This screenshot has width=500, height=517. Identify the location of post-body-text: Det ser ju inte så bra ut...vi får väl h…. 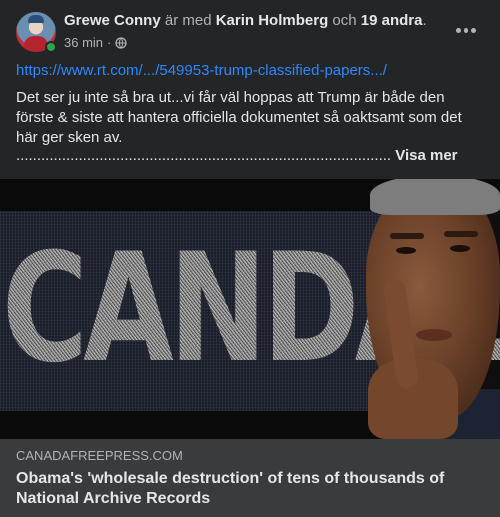
(239, 117).